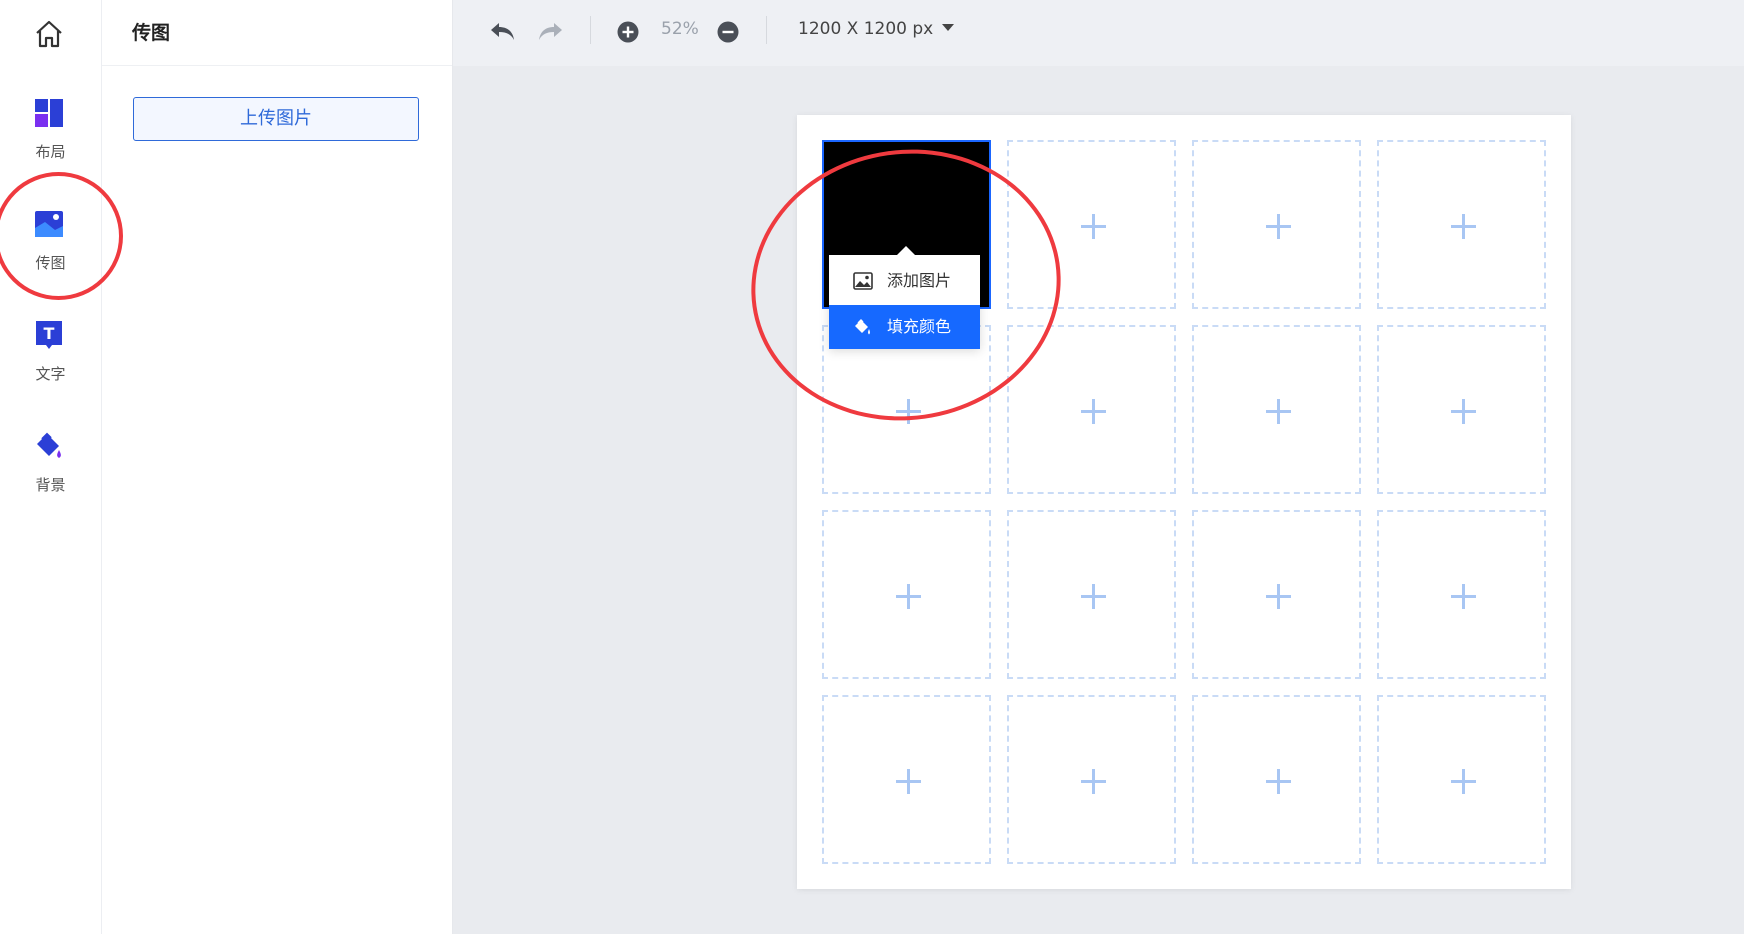  I want to click on cell-context-menu: 添加图片 填充颜色, so click(904, 297).